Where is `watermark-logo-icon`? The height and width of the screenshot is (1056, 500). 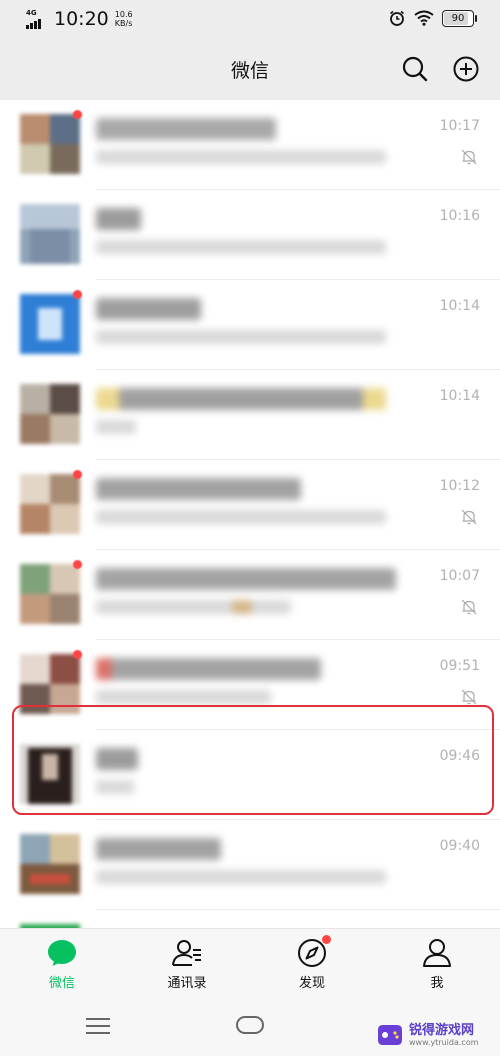 watermark-logo-icon is located at coordinates (390, 1035).